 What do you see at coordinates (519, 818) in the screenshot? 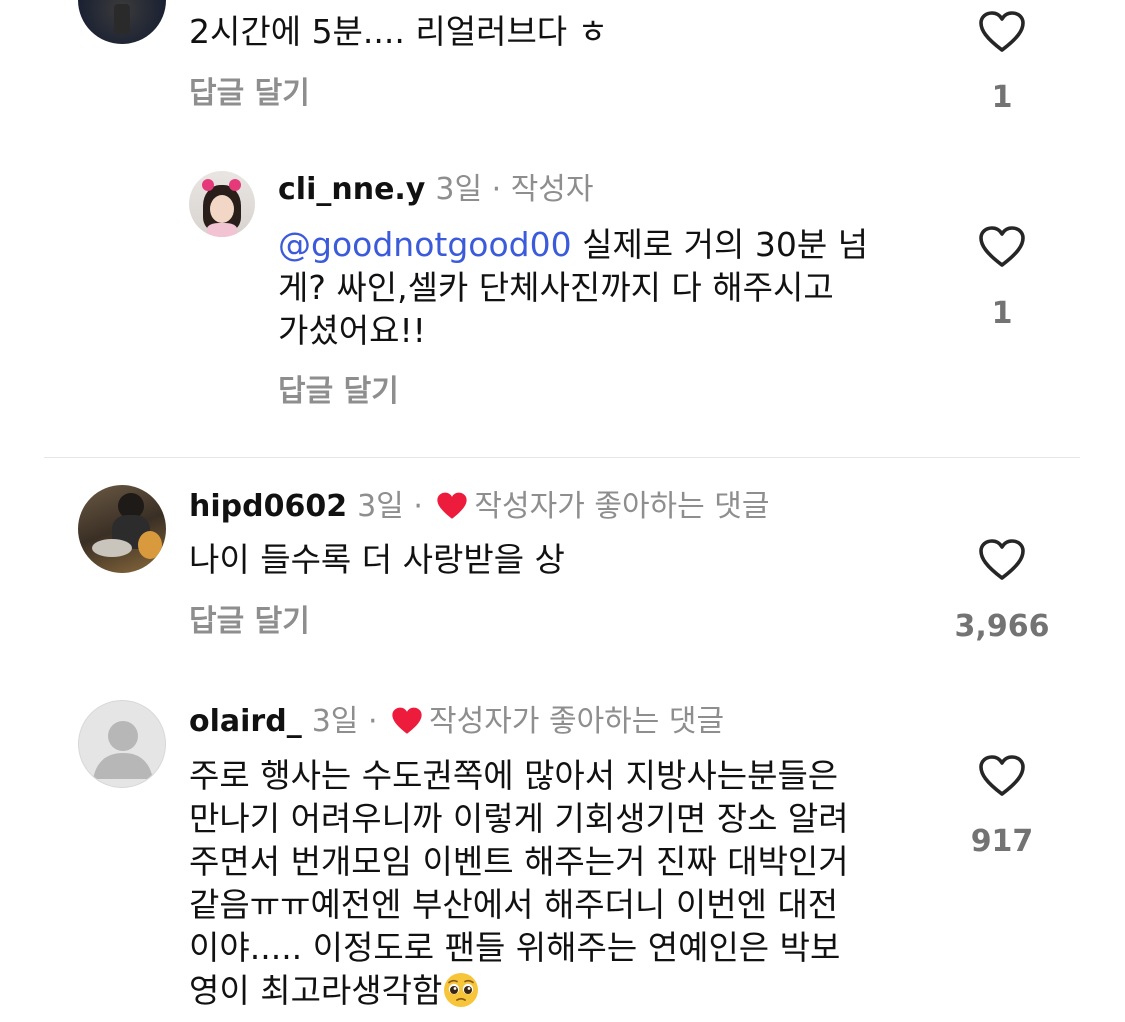
I see `comment-text-line: 만나기 어려우니까 이렇게 기회생기면 장소 알려` at bounding box center [519, 818].